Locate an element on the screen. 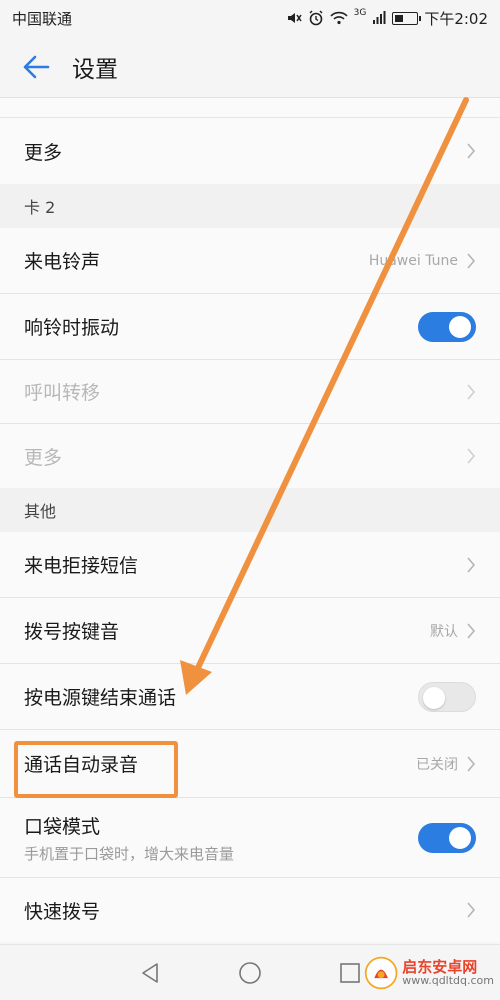 The image size is (500, 1000). clock: 下午2:02 is located at coordinates (456, 18).